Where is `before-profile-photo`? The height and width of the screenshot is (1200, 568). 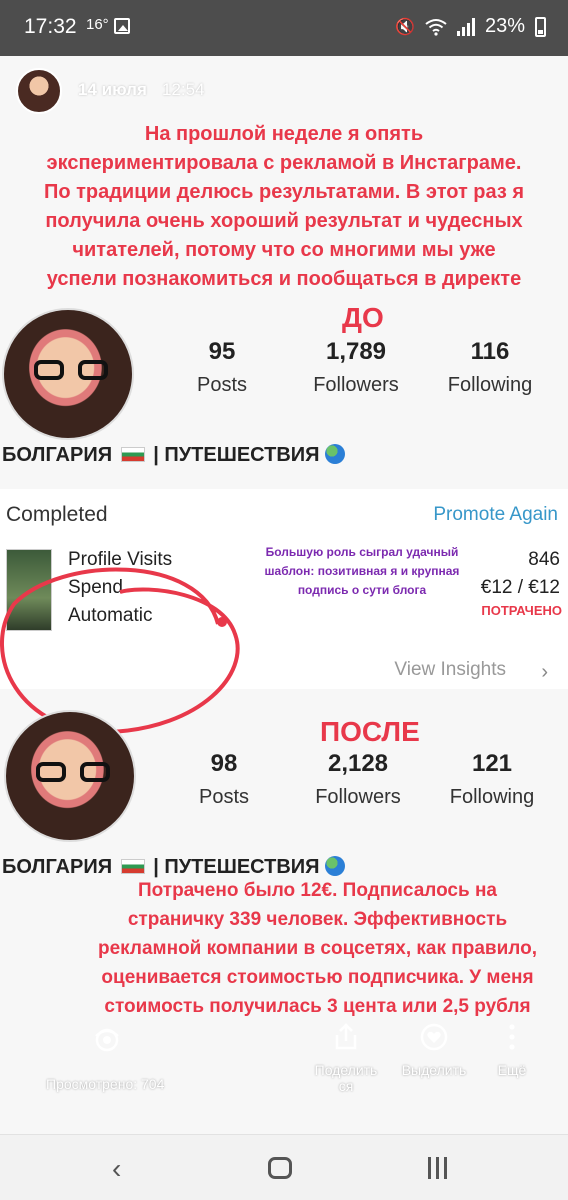
before-profile-photo is located at coordinates (68, 374).